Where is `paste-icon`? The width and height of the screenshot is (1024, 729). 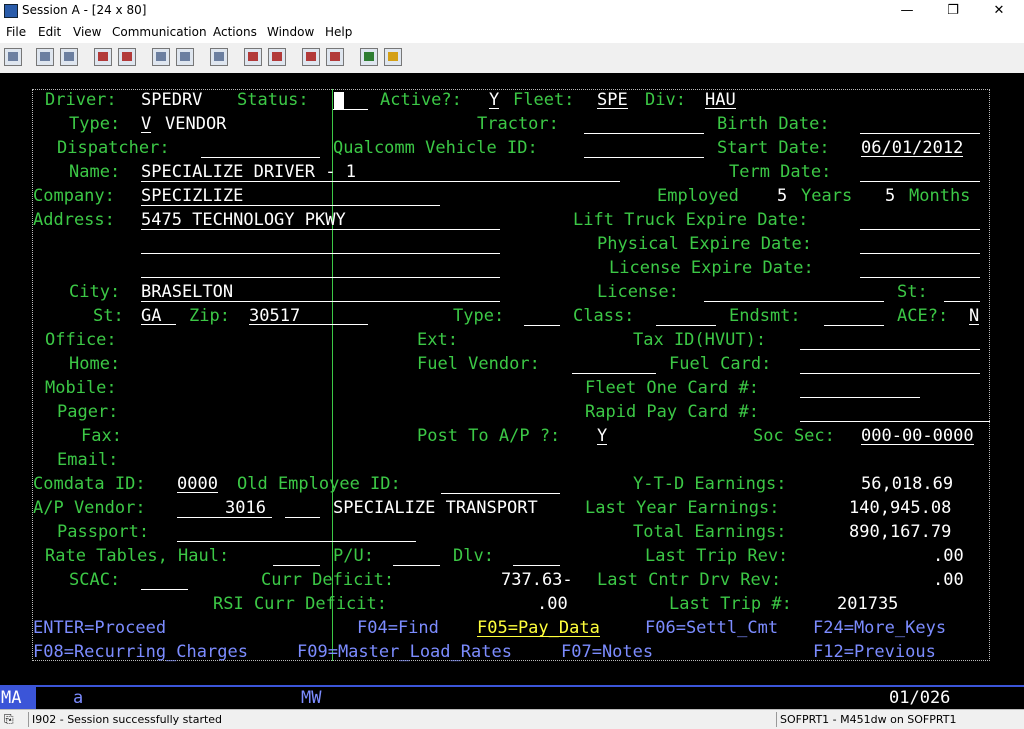
paste-icon is located at coordinates (69, 57).